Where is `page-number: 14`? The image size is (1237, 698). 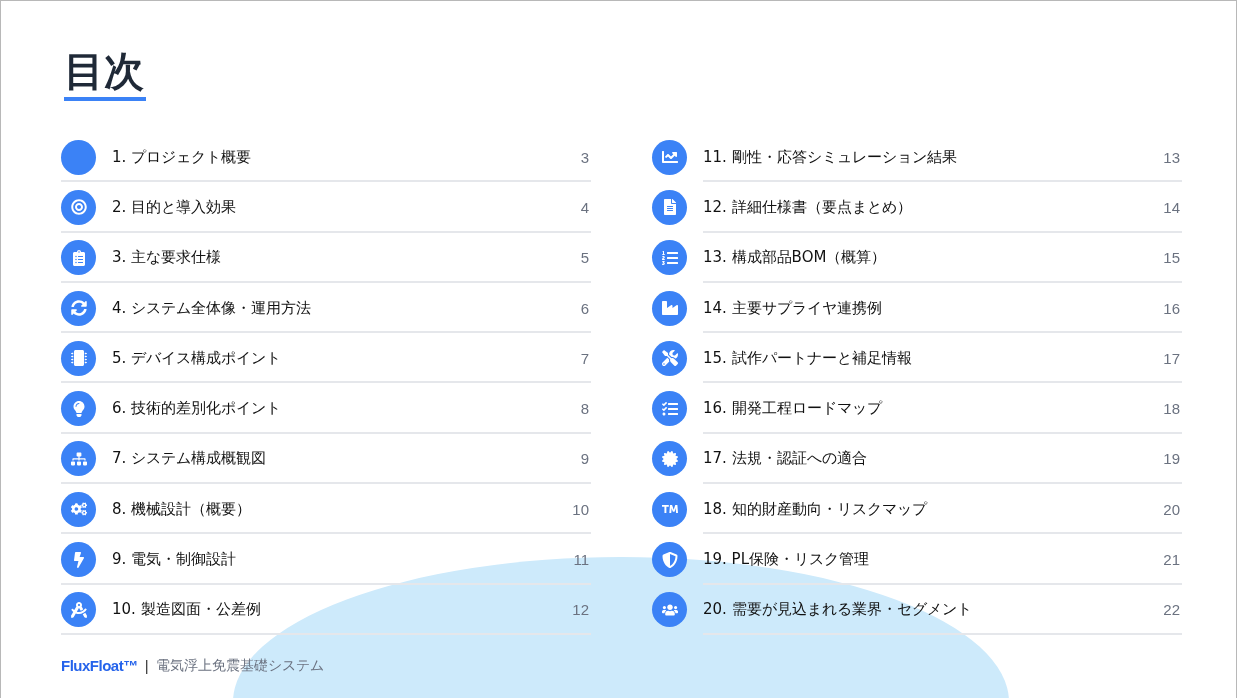 page-number: 14 is located at coordinates (1172, 207).